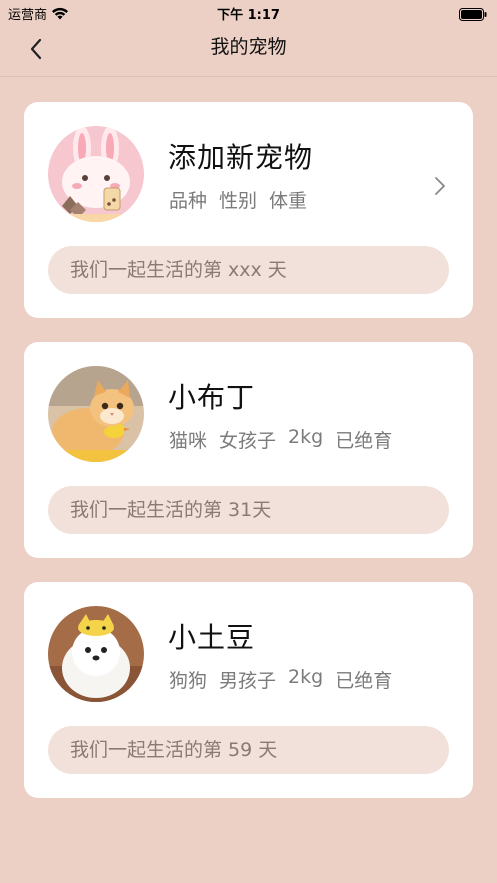  Describe the element at coordinates (96, 174) in the screenshot. I see `bunny-avatar` at that location.